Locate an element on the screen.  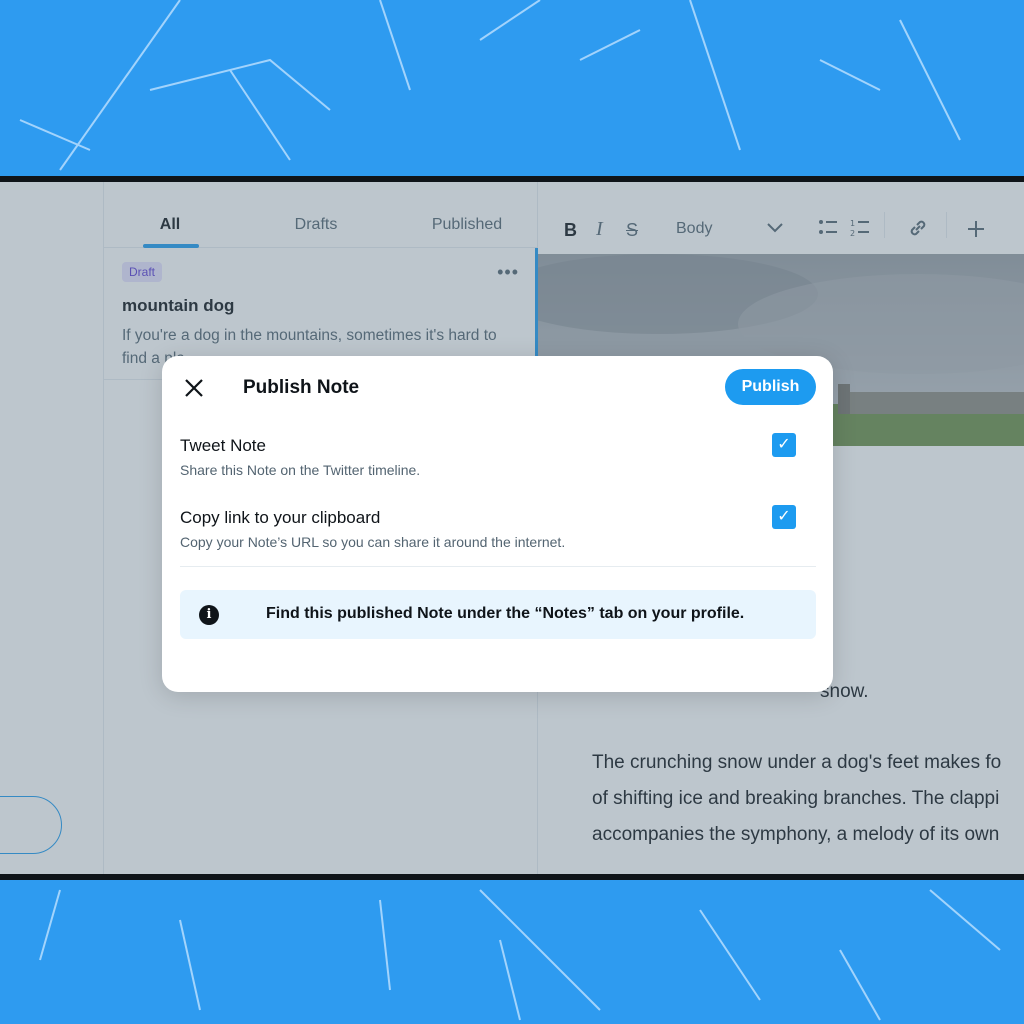
option-title: Copy link to your clipboard is located at coordinates (280, 517).